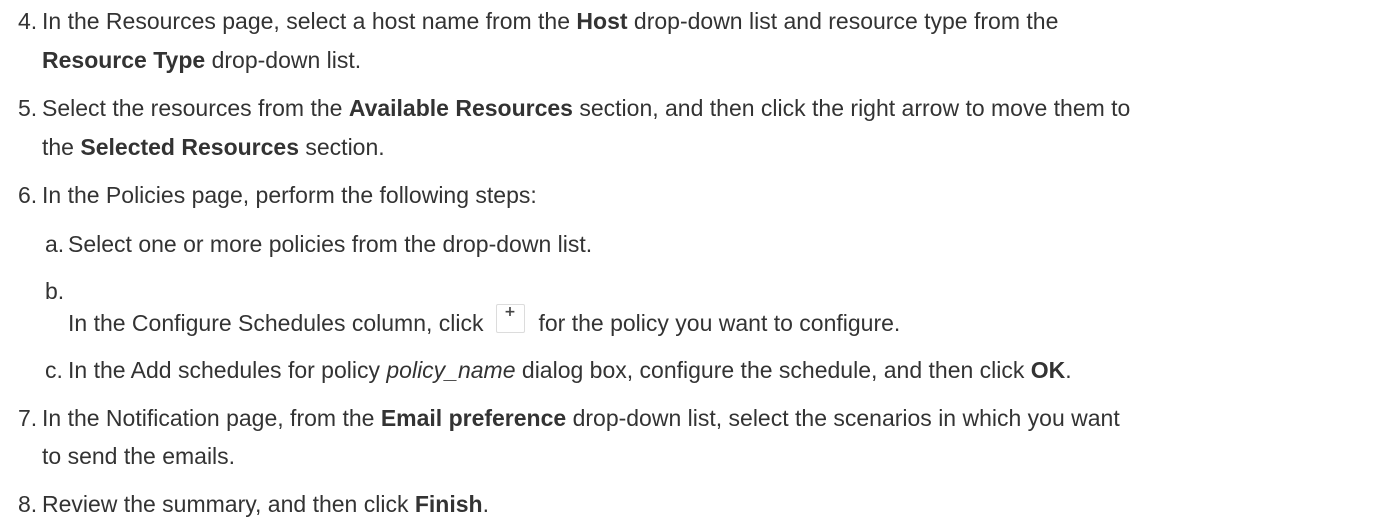 This screenshot has width=1382, height=522. I want to click on ui-term-ok: OK, so click(1048, 370).